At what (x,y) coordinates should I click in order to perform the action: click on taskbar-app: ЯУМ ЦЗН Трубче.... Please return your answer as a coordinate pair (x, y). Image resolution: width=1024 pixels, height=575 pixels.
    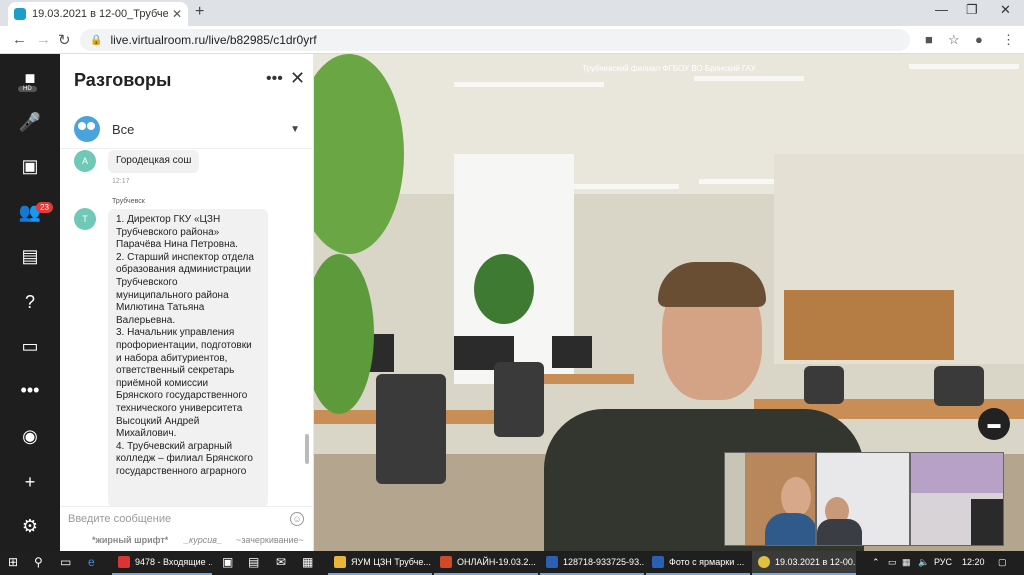
    Looking at the image, I should click on (380, 563).